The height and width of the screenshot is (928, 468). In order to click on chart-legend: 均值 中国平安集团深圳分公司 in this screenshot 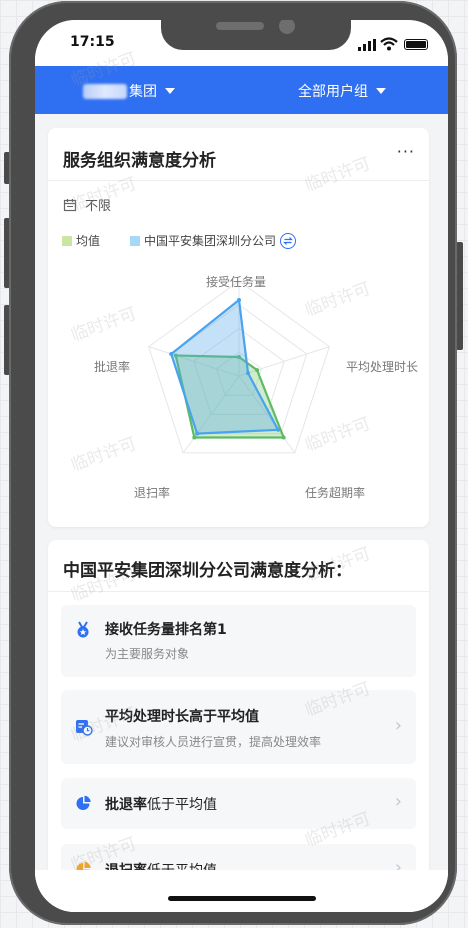, I will do `click(179, 240)`.